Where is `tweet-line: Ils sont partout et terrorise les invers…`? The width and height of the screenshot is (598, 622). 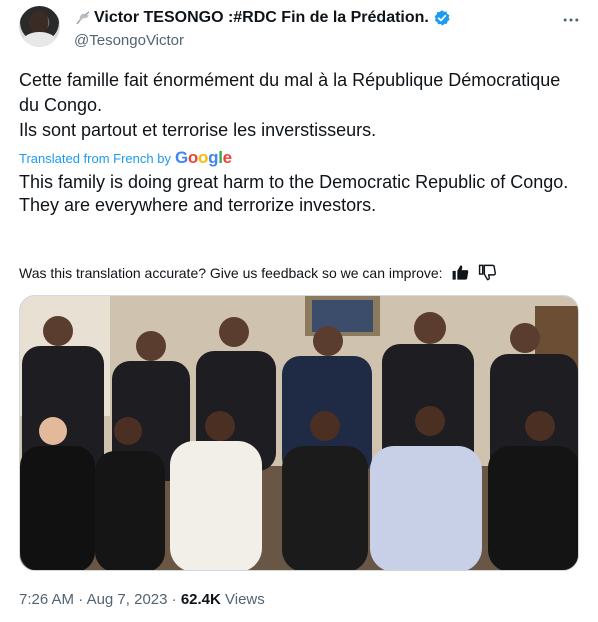
tweet-line: Ils sont partout et terrorise les invers… is located at coordinates (198, 130).